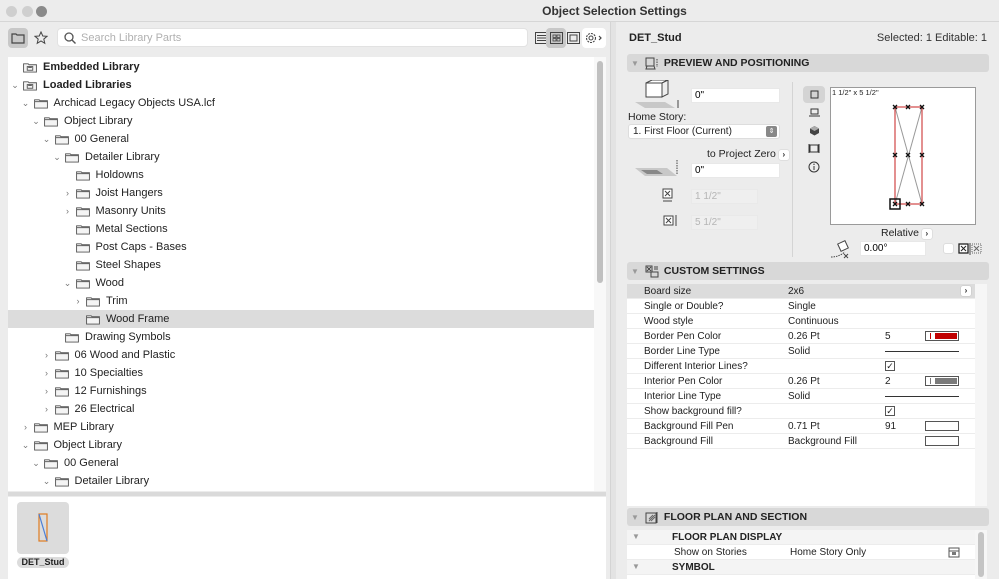 The image size is (999, 579). I want to click on setting-row: Interior Line Type Solid, so click(801, 396).